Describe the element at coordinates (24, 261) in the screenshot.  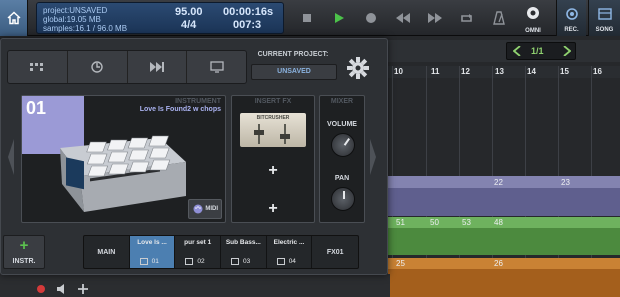
I see `add-instrument-label: INSTR.` at that location.